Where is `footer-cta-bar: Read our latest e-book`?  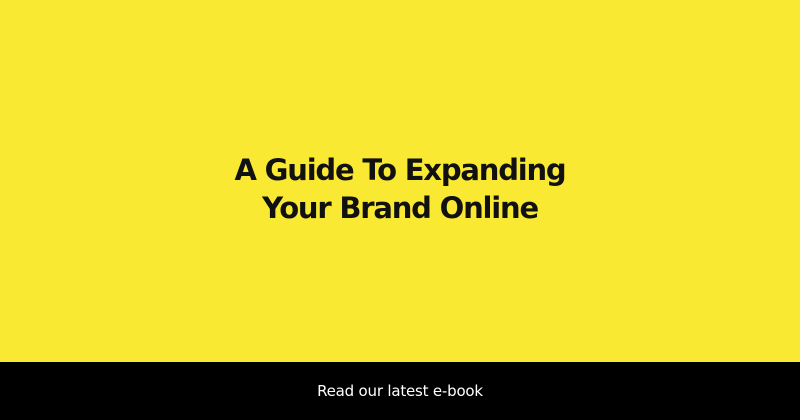 footer-cta-bar: Read our latest e-book is located at coordinates (400, 391).